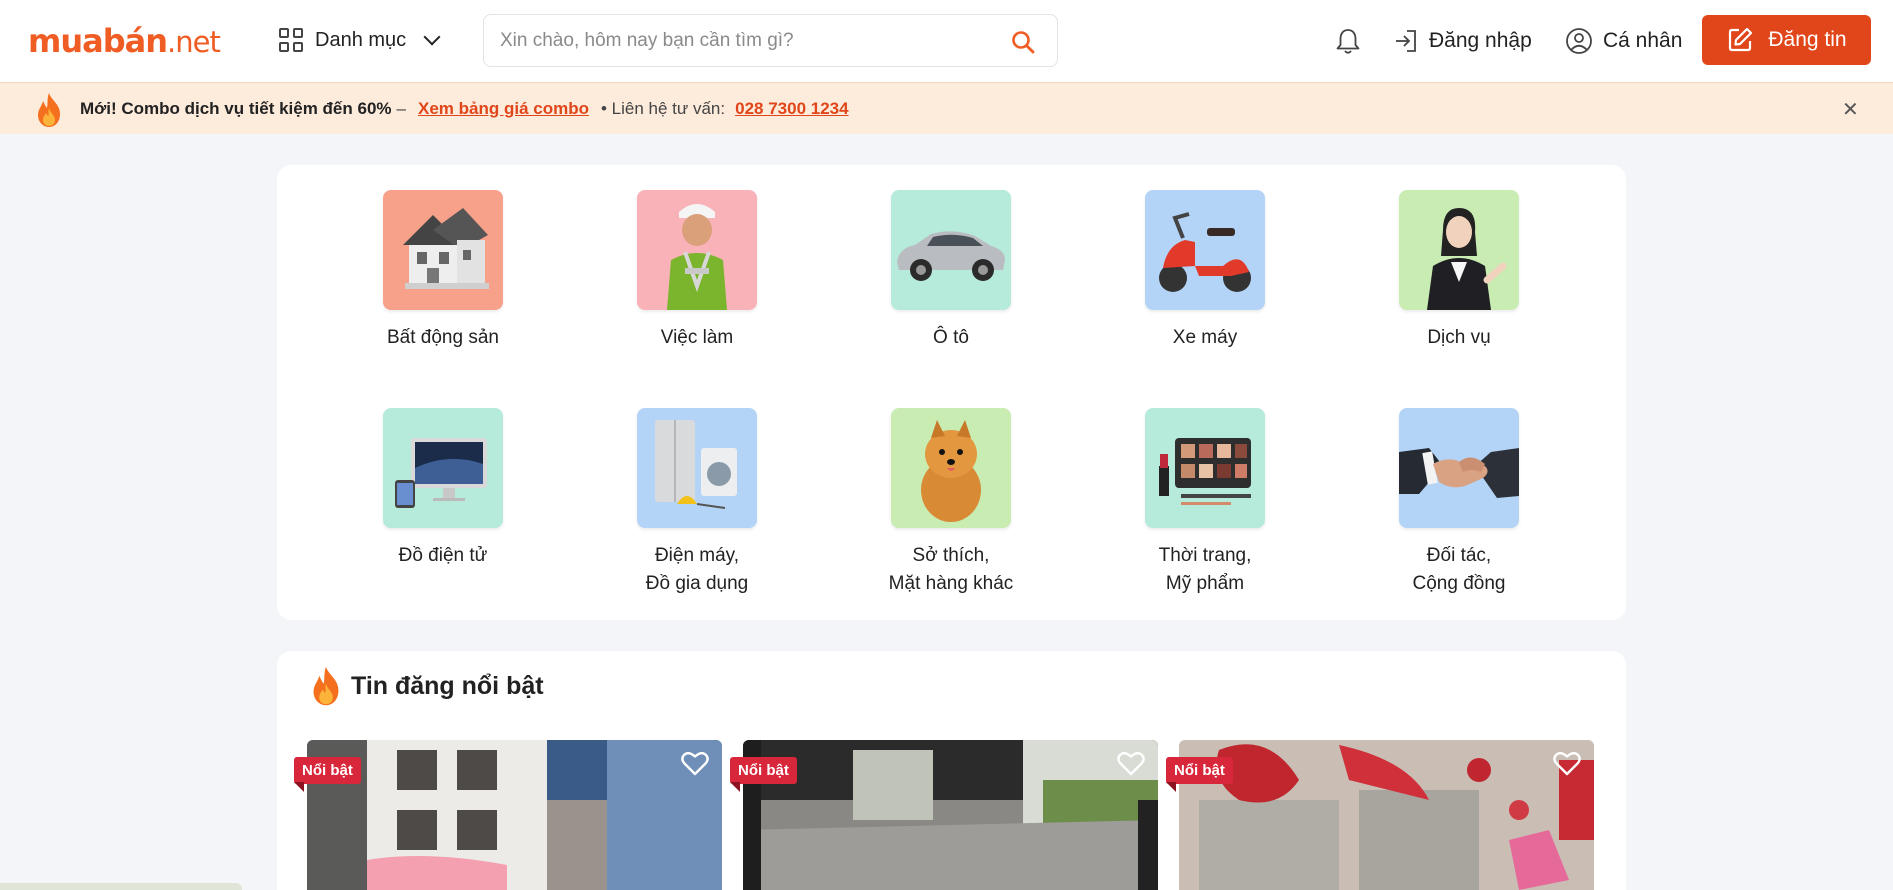 The image size is (1893, 890). I want to click on combo-price-link: Xem bảng giá combo, so click(503, 109).